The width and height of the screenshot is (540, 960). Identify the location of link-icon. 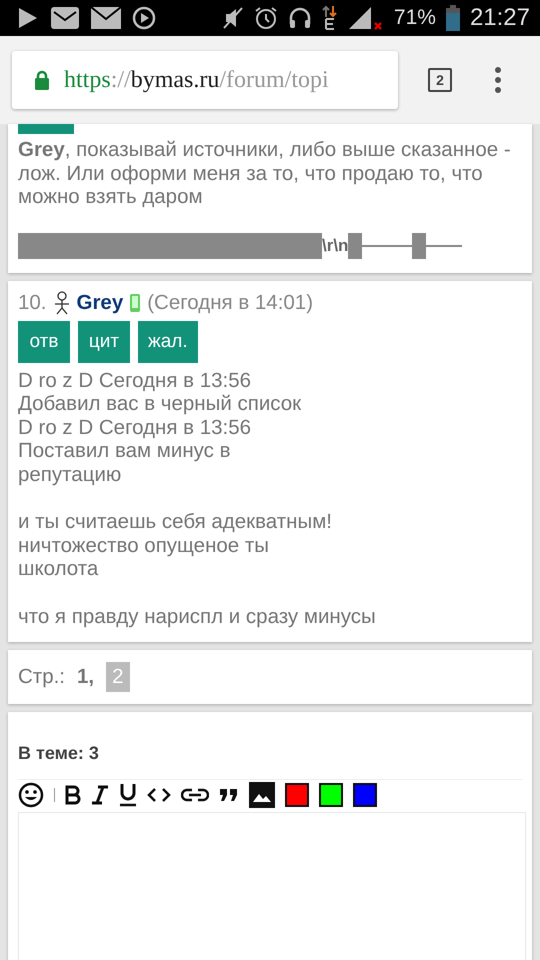
(195, 795).